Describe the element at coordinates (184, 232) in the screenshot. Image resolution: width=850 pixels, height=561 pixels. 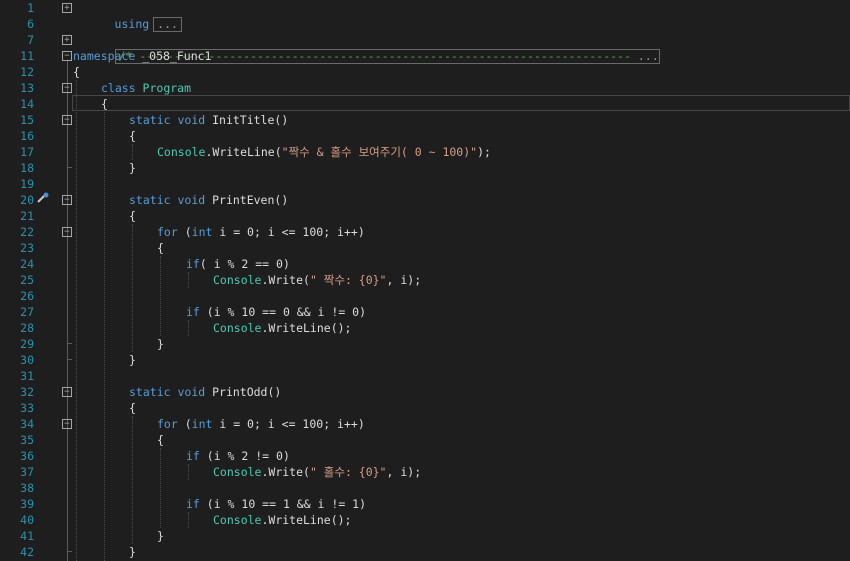
I see `punctuation: (` at that location.